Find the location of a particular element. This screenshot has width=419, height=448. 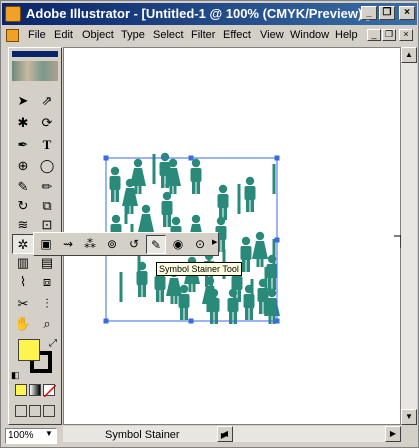

standard-screen-mode-button is located at coordinates (21, 411).